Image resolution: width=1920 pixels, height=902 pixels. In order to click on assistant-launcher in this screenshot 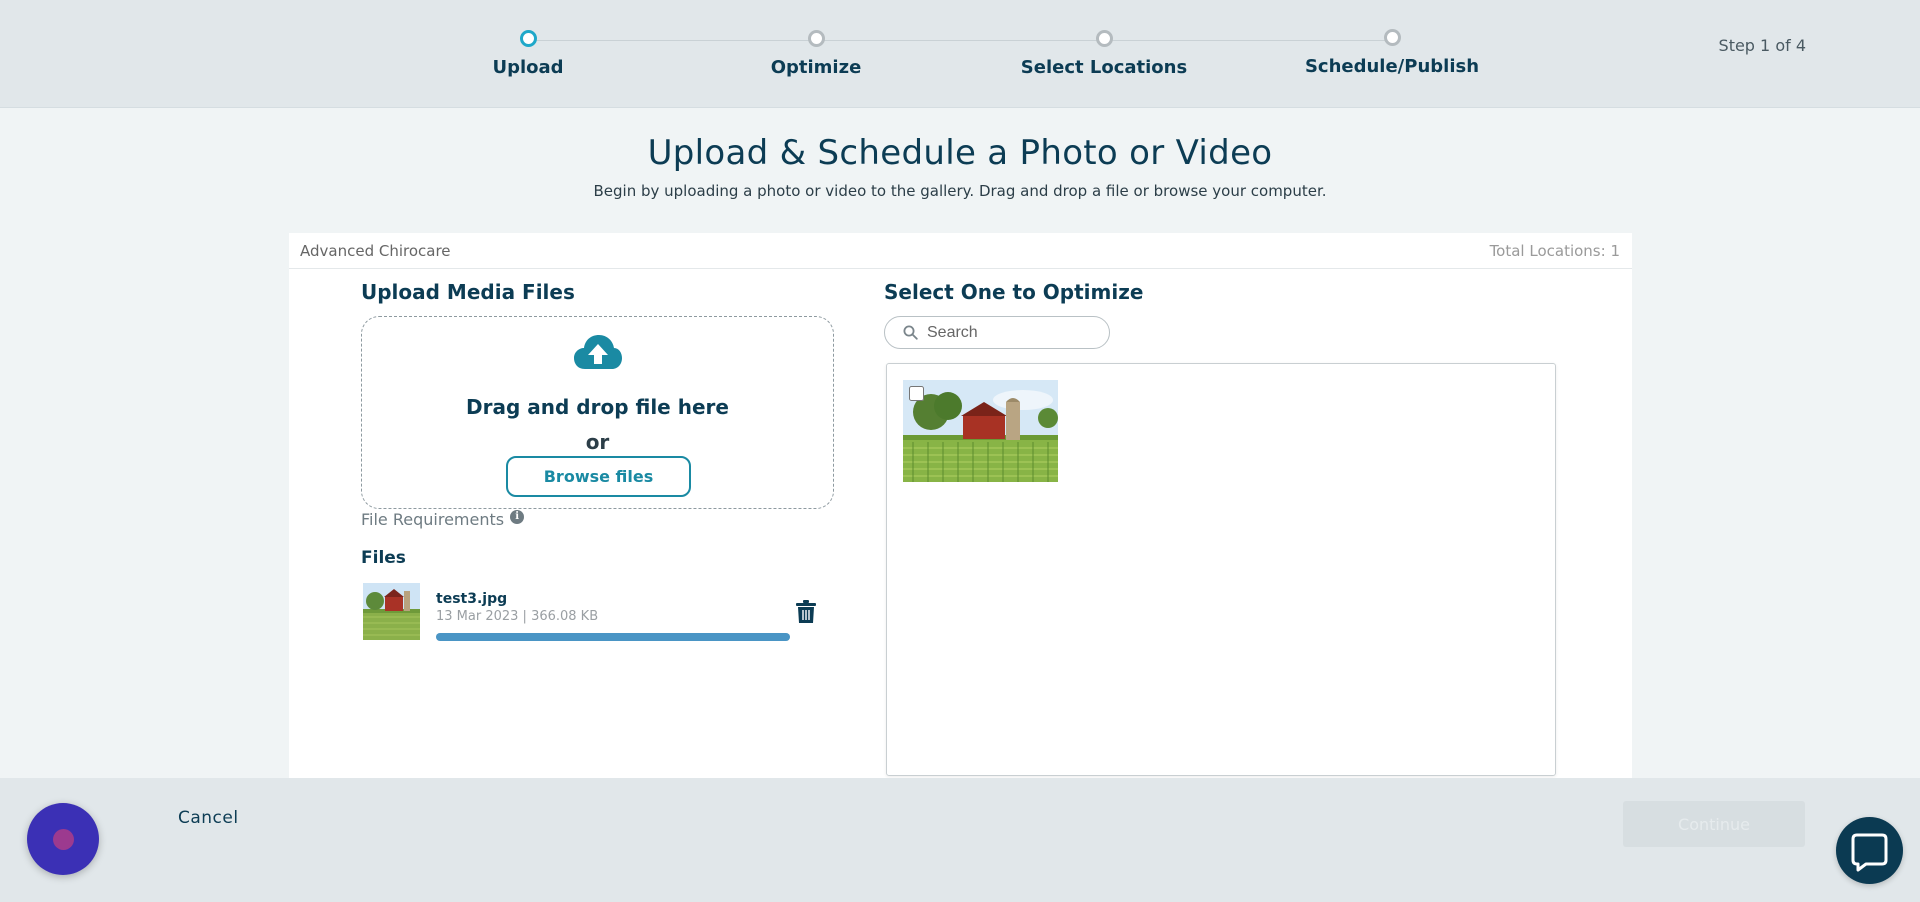, I will do `click(63, 839)`.